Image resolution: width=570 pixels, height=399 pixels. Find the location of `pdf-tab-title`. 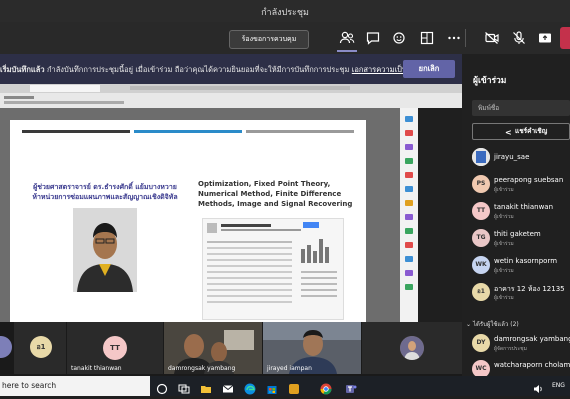

pdf-tab-title is located at coordinates (240, 88).